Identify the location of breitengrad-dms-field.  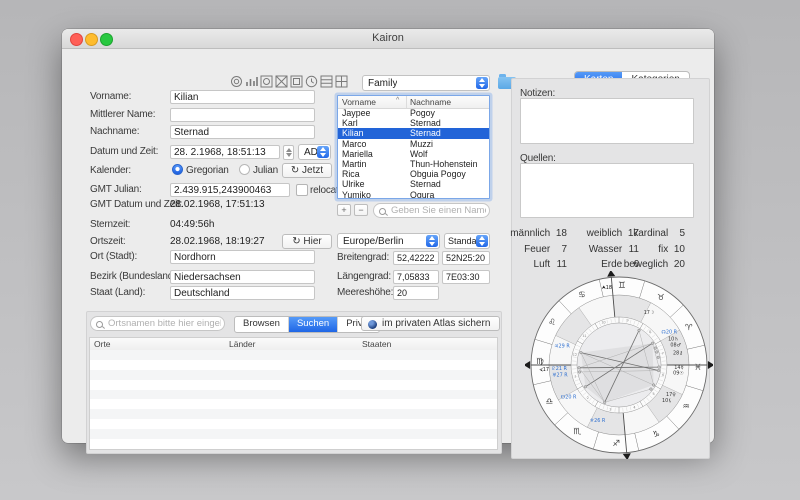
(466, 258).